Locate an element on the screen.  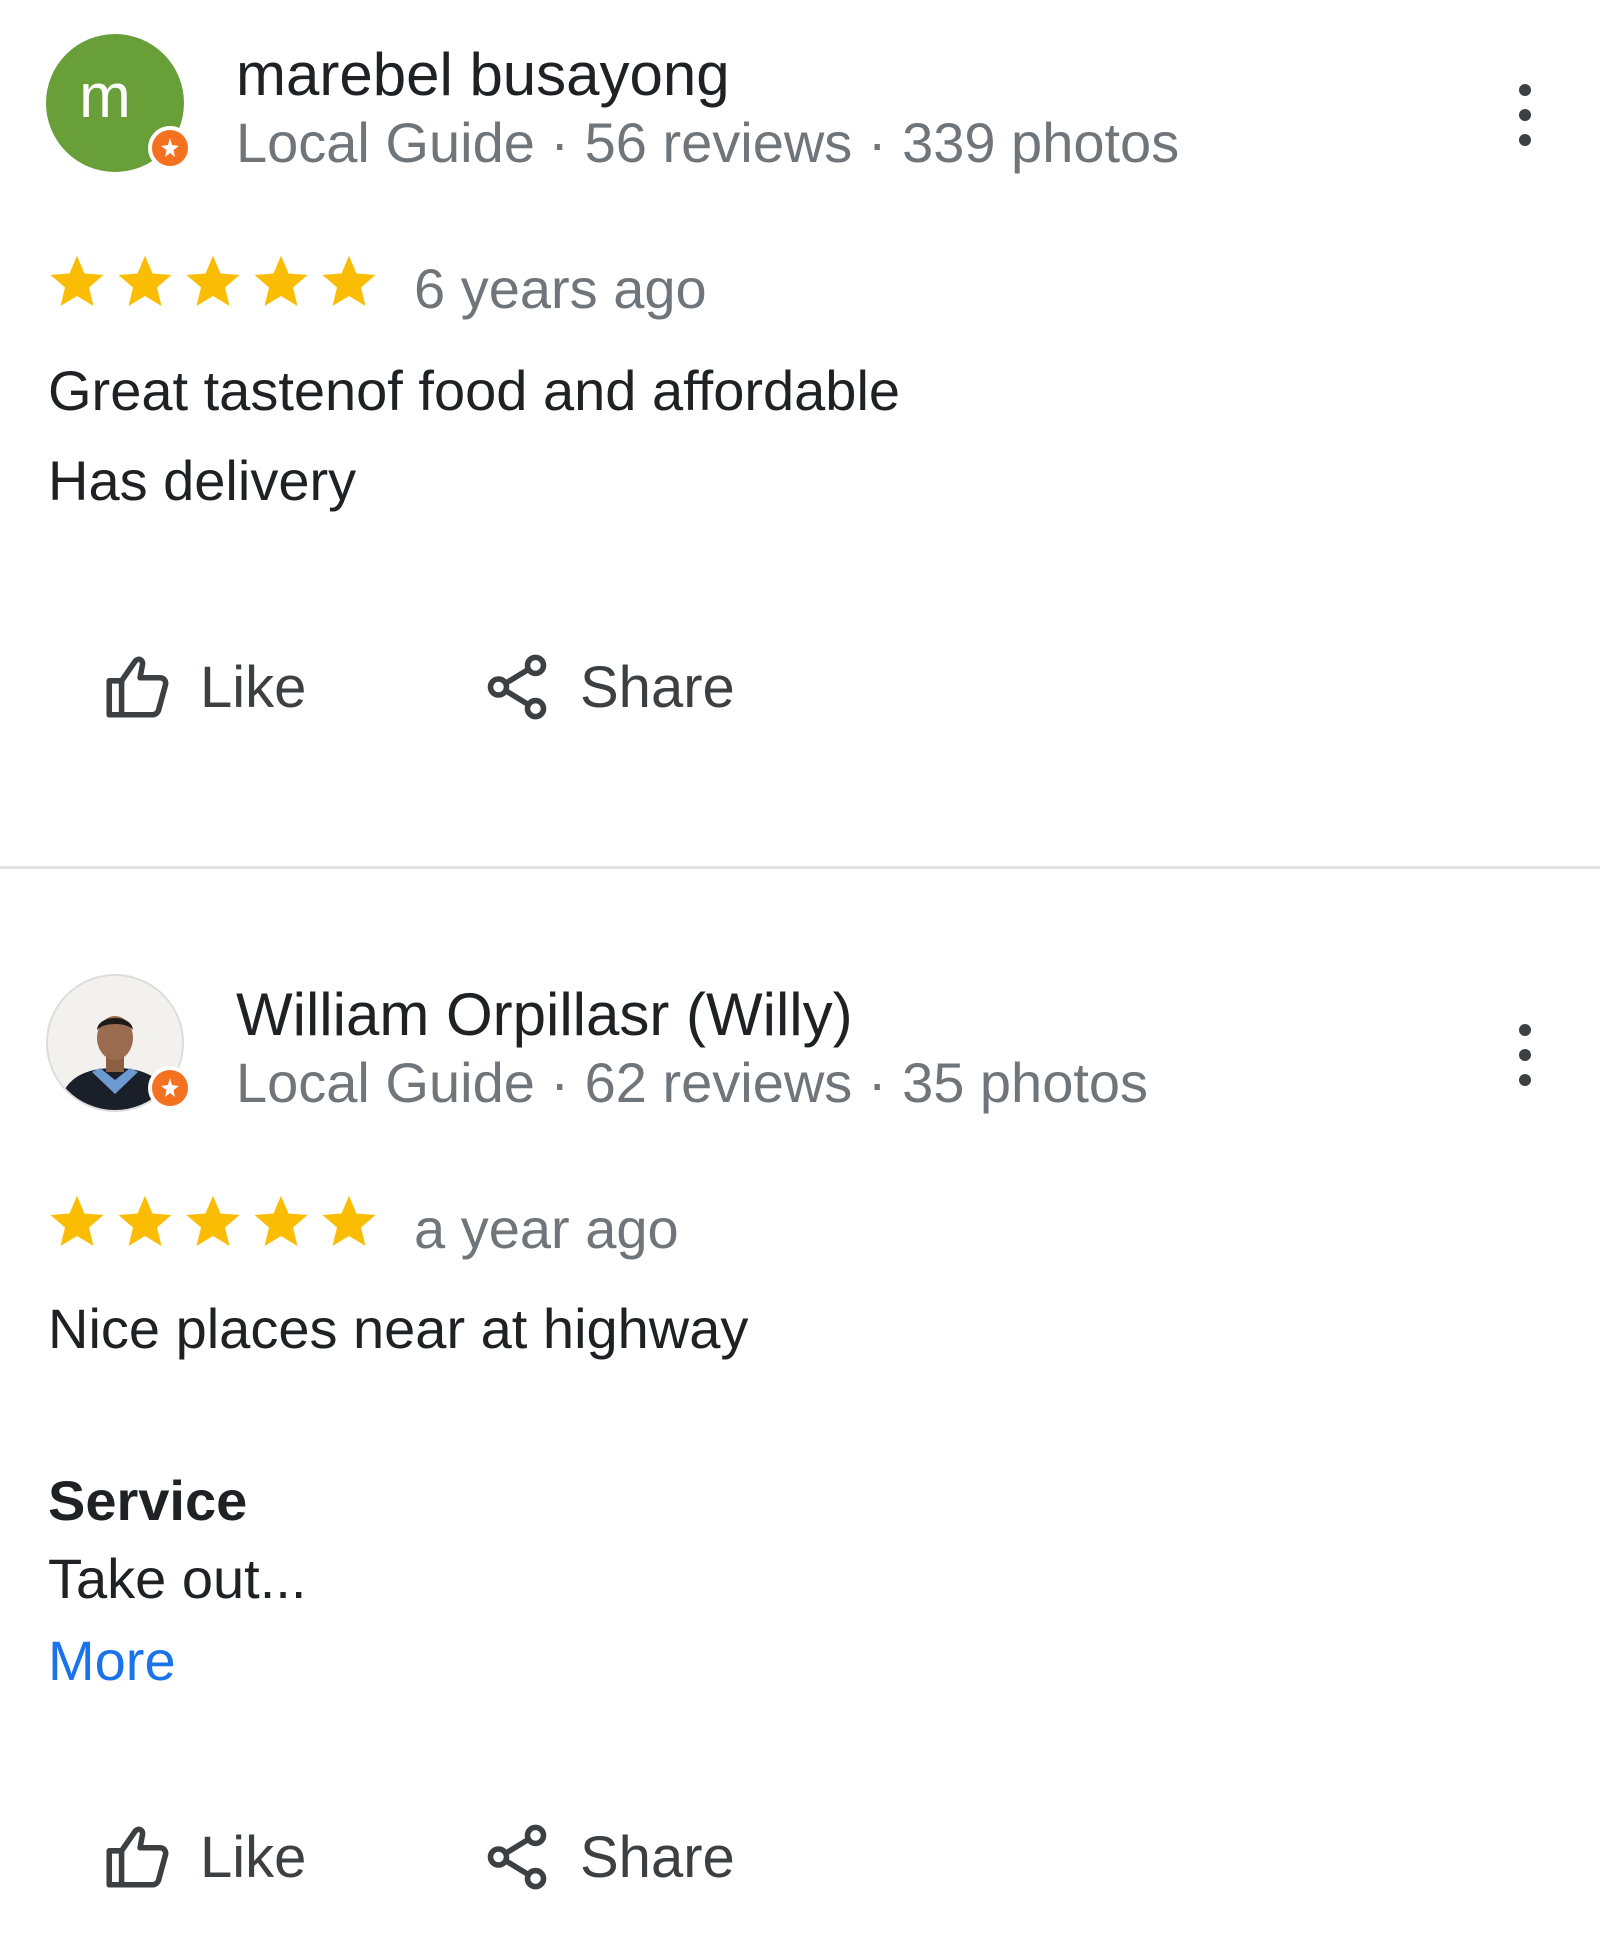
avatar: m is located at coordinates (119, 103).